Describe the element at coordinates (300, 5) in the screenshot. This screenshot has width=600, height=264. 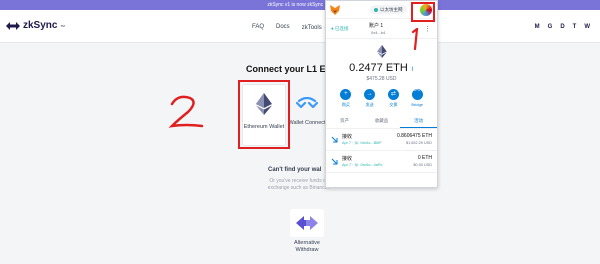
I see `announcement-banner: zkSync v1 is now zkSync Lite` at that location.